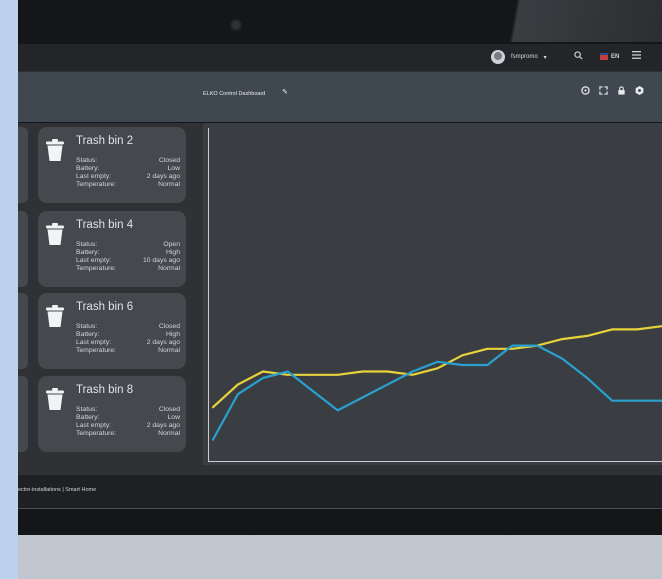  I want to click on status-value: Open, so click(171, 244).